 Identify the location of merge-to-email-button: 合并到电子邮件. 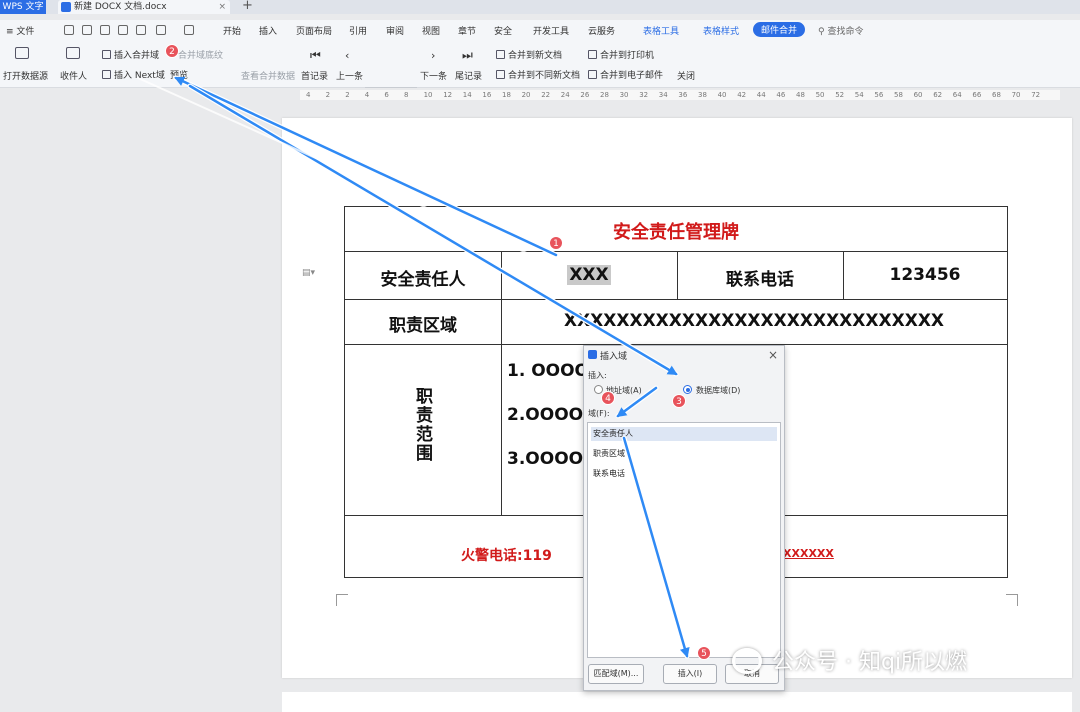
(625, 74).